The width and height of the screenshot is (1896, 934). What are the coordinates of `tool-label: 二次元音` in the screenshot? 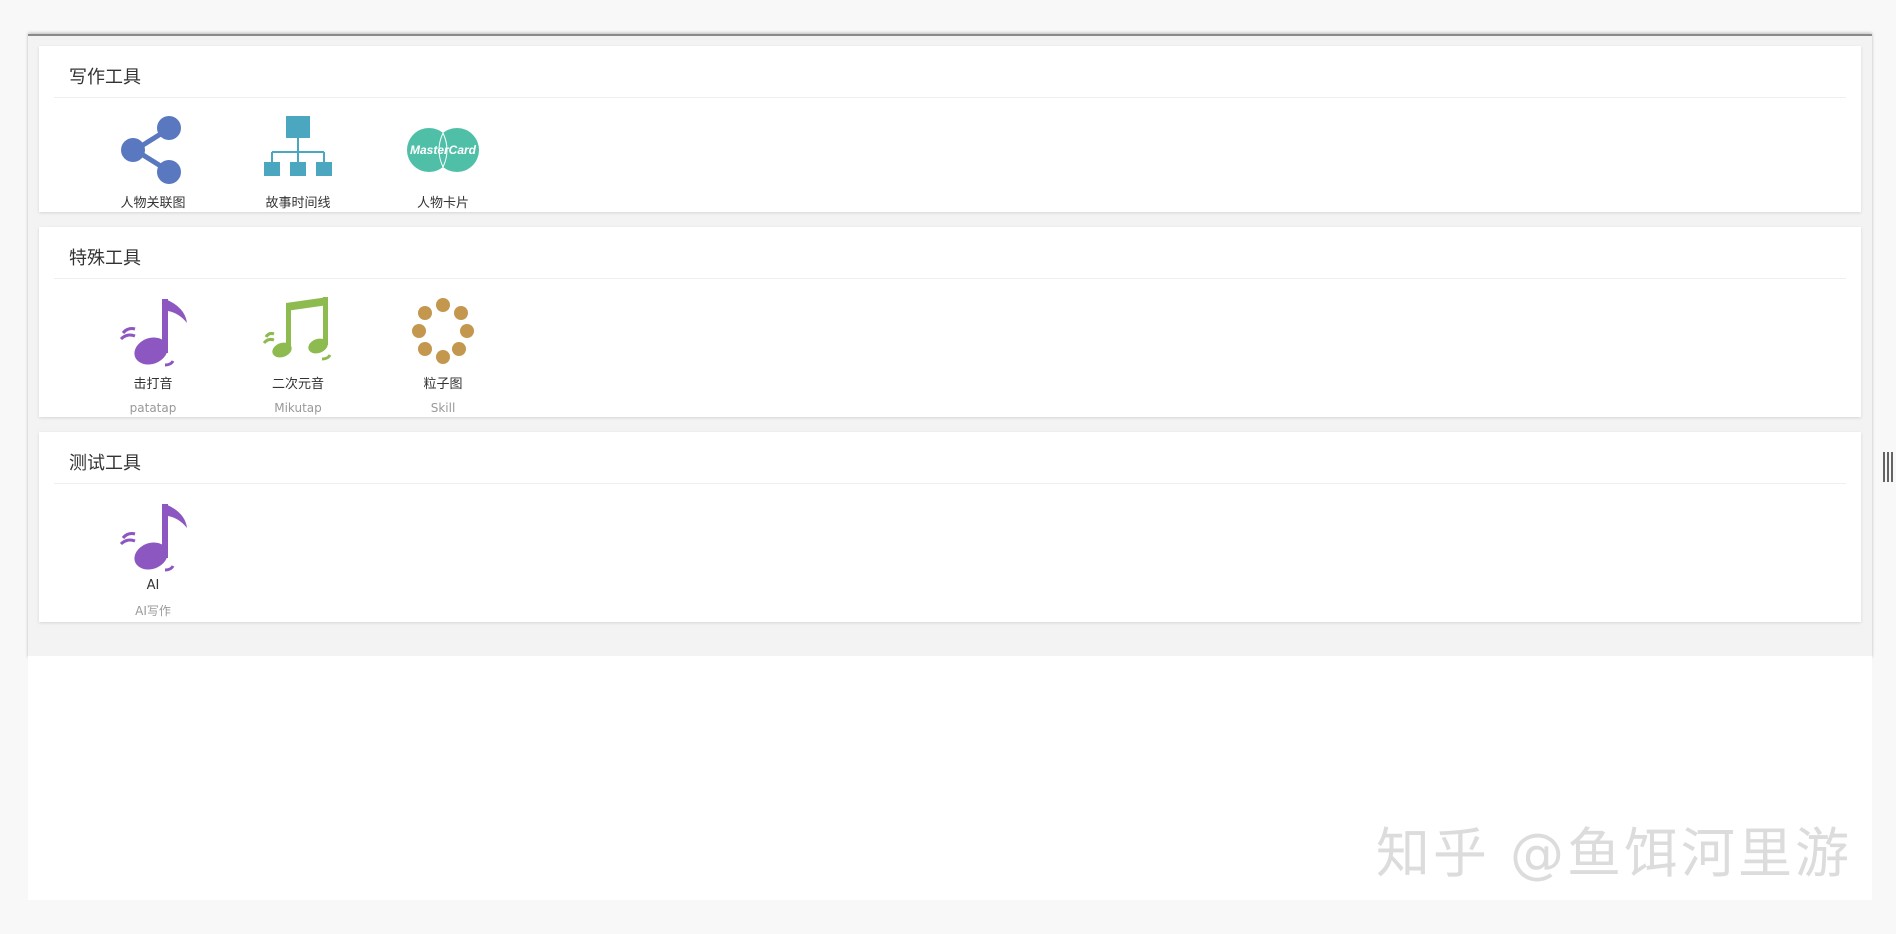 It's located at (297, 384).